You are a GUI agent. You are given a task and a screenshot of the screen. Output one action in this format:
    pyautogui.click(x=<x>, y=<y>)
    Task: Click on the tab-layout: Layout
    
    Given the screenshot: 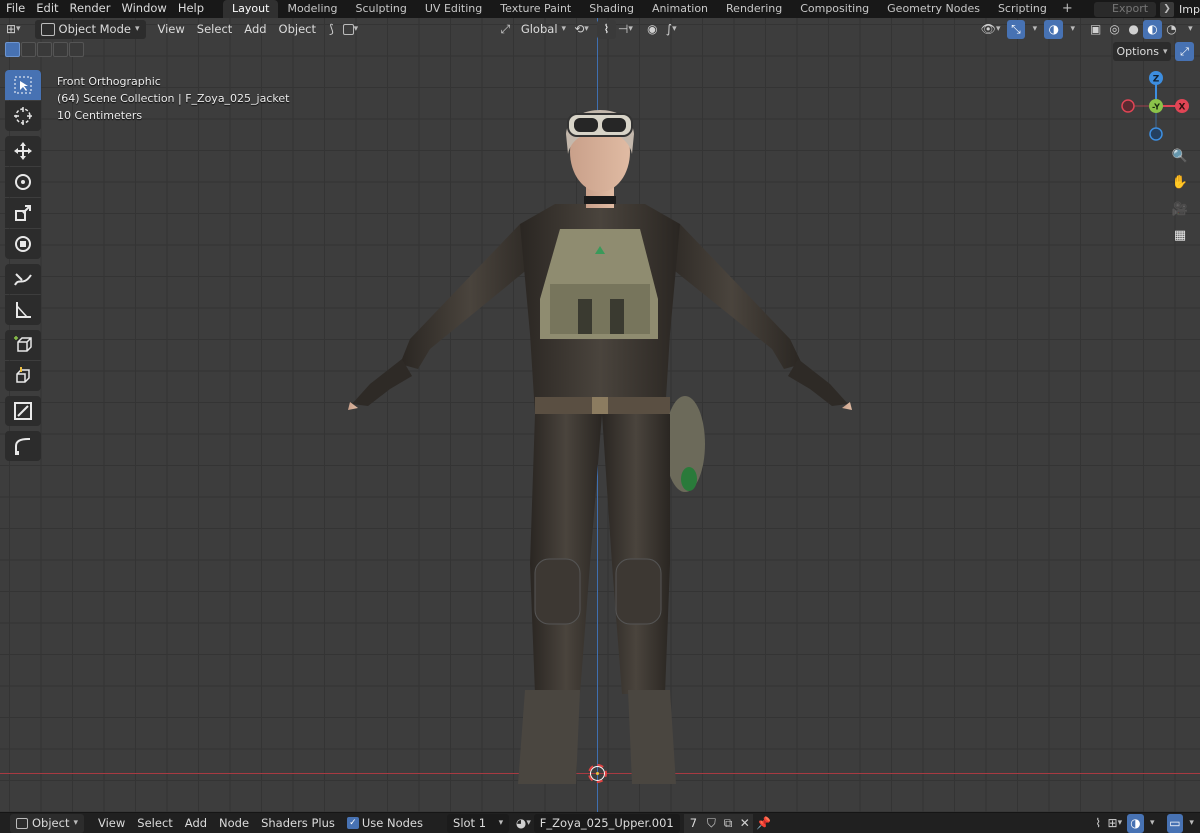 What is the action you would take?
    pyautogui.click(x=251, y=9)
    